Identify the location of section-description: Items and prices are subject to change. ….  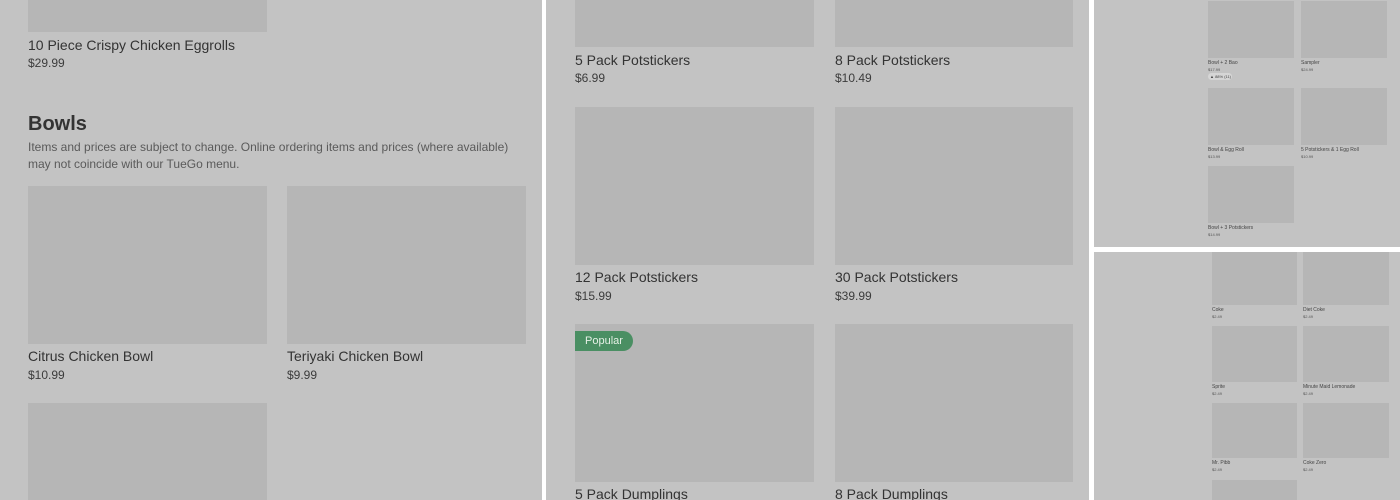
(268, 155).